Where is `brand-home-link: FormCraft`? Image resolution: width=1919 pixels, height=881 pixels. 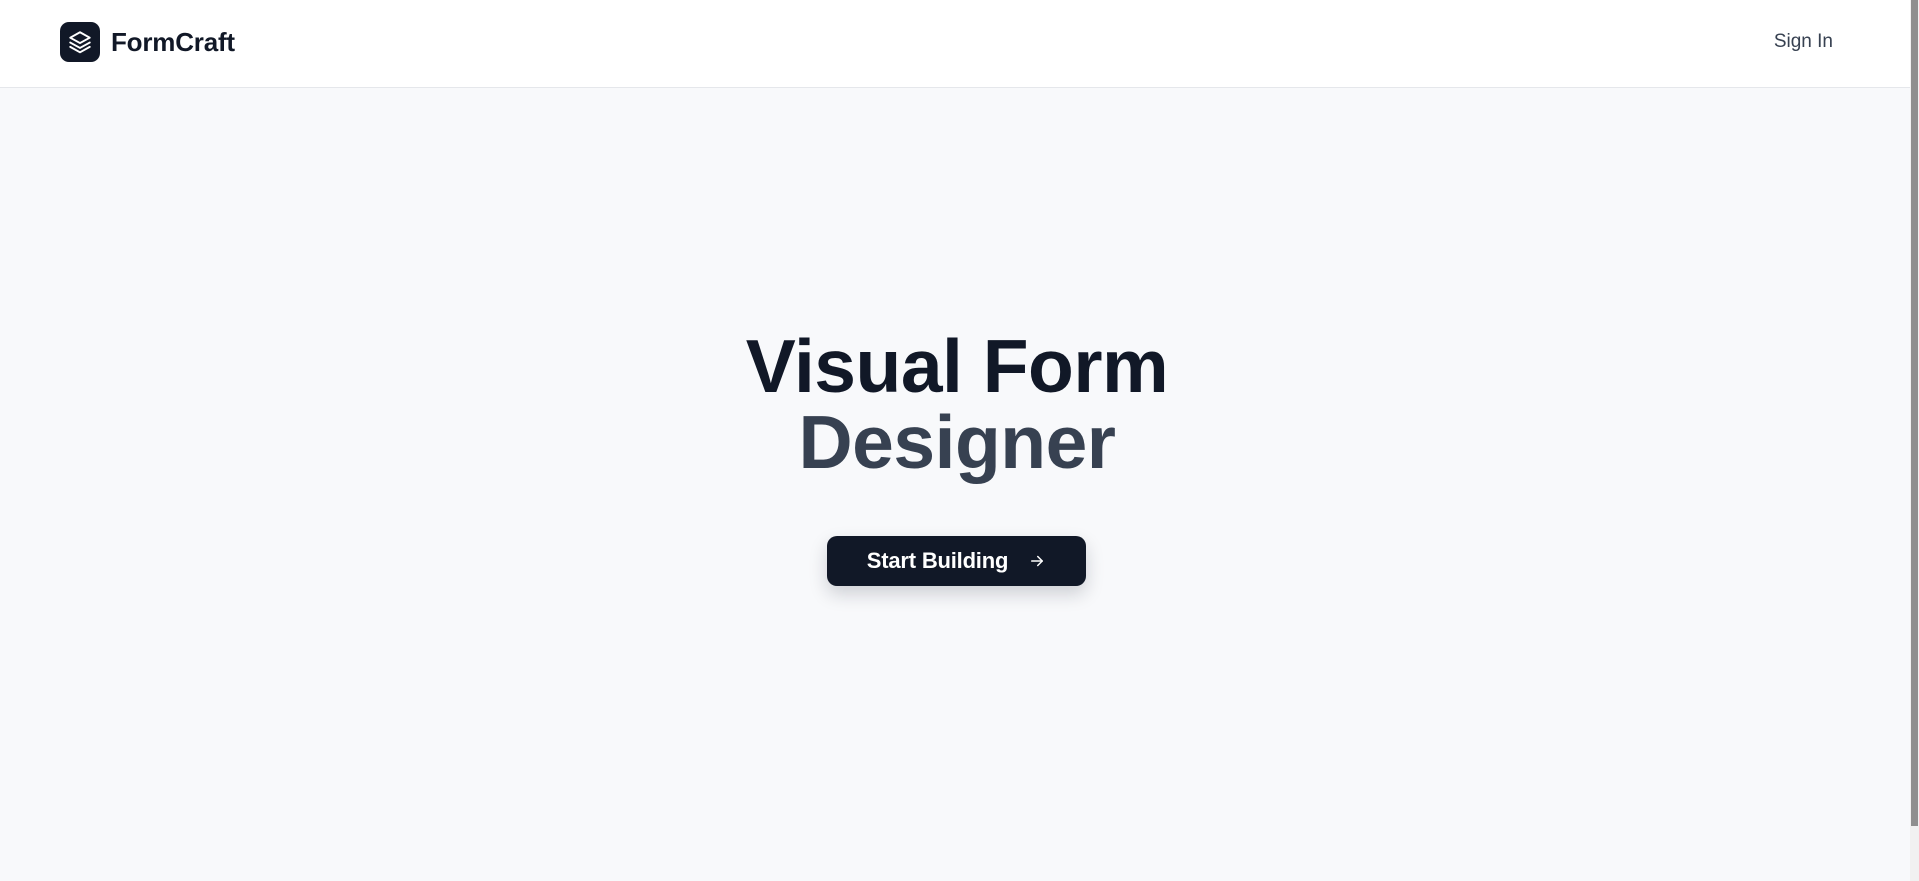
brand-home-link: FormCraft is located at coordinates (147, 42).